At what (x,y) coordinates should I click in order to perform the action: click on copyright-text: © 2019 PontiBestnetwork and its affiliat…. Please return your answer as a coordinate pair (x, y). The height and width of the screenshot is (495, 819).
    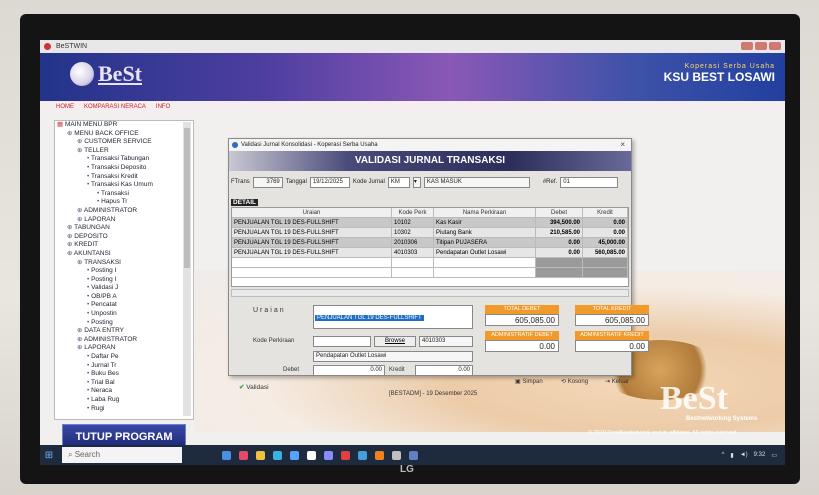
    Looking at the image, I should click on (663, 433).